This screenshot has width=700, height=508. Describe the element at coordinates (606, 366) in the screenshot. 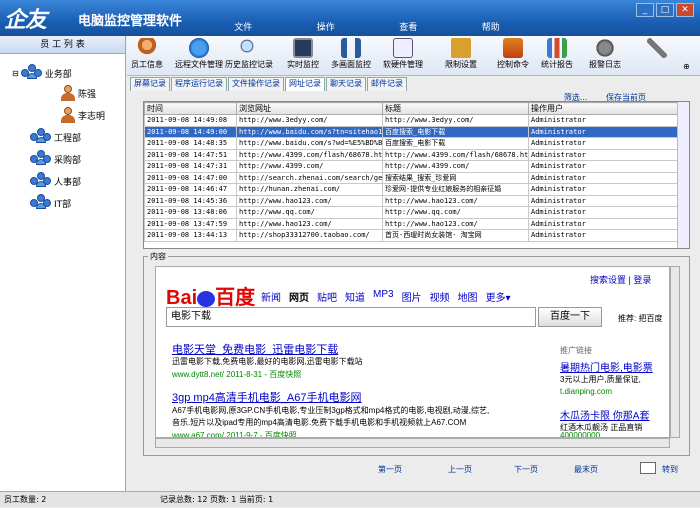

I see `ad-1-title: 暑期热门电影,电影票` at that location.